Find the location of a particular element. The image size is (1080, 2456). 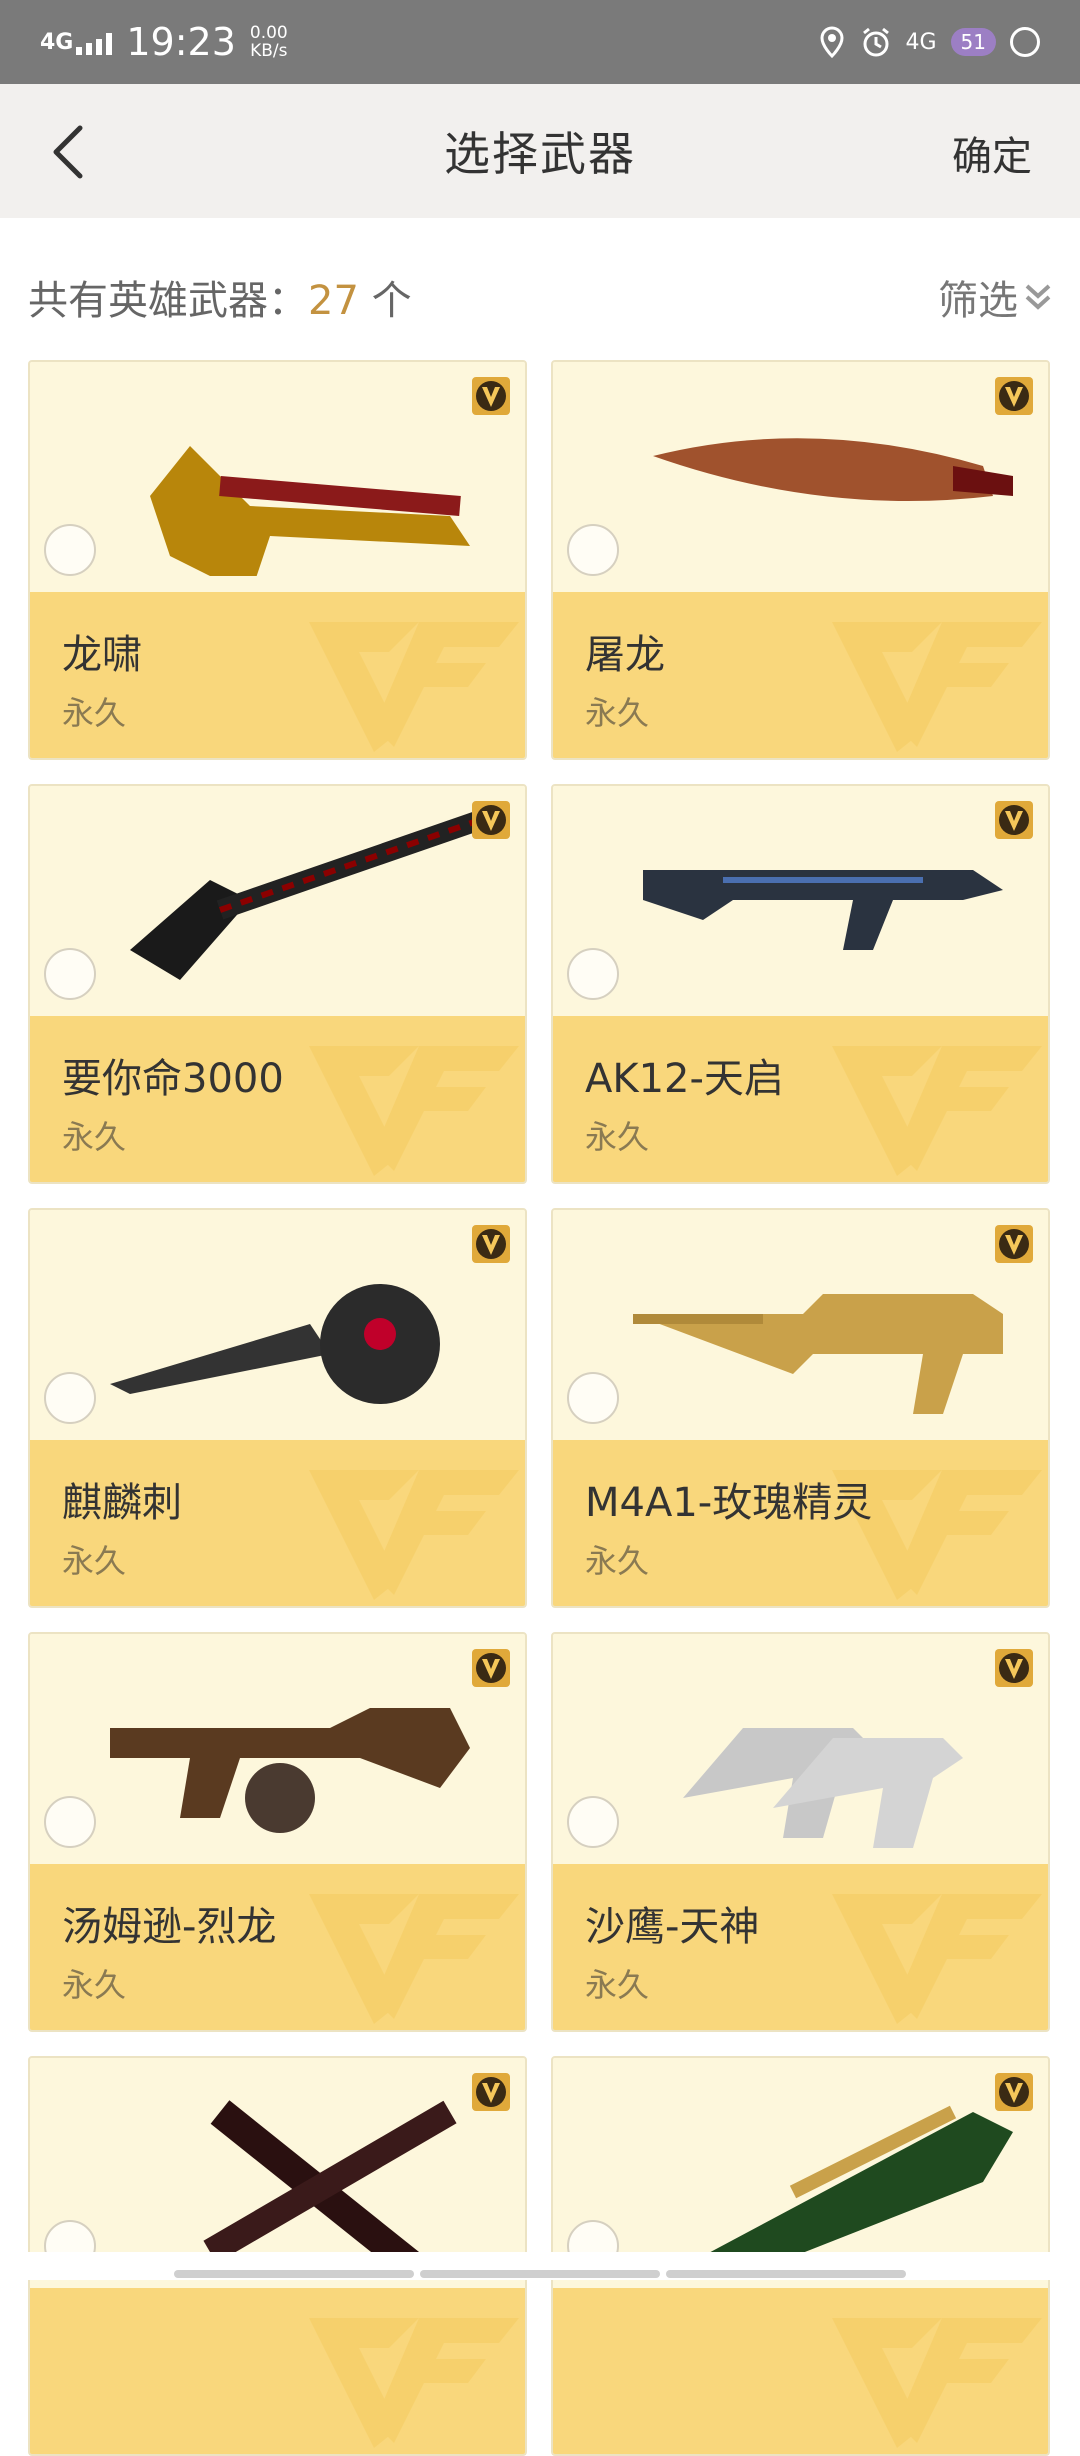

weapon-name: 屠龙 is located at coordinates (625, 655).